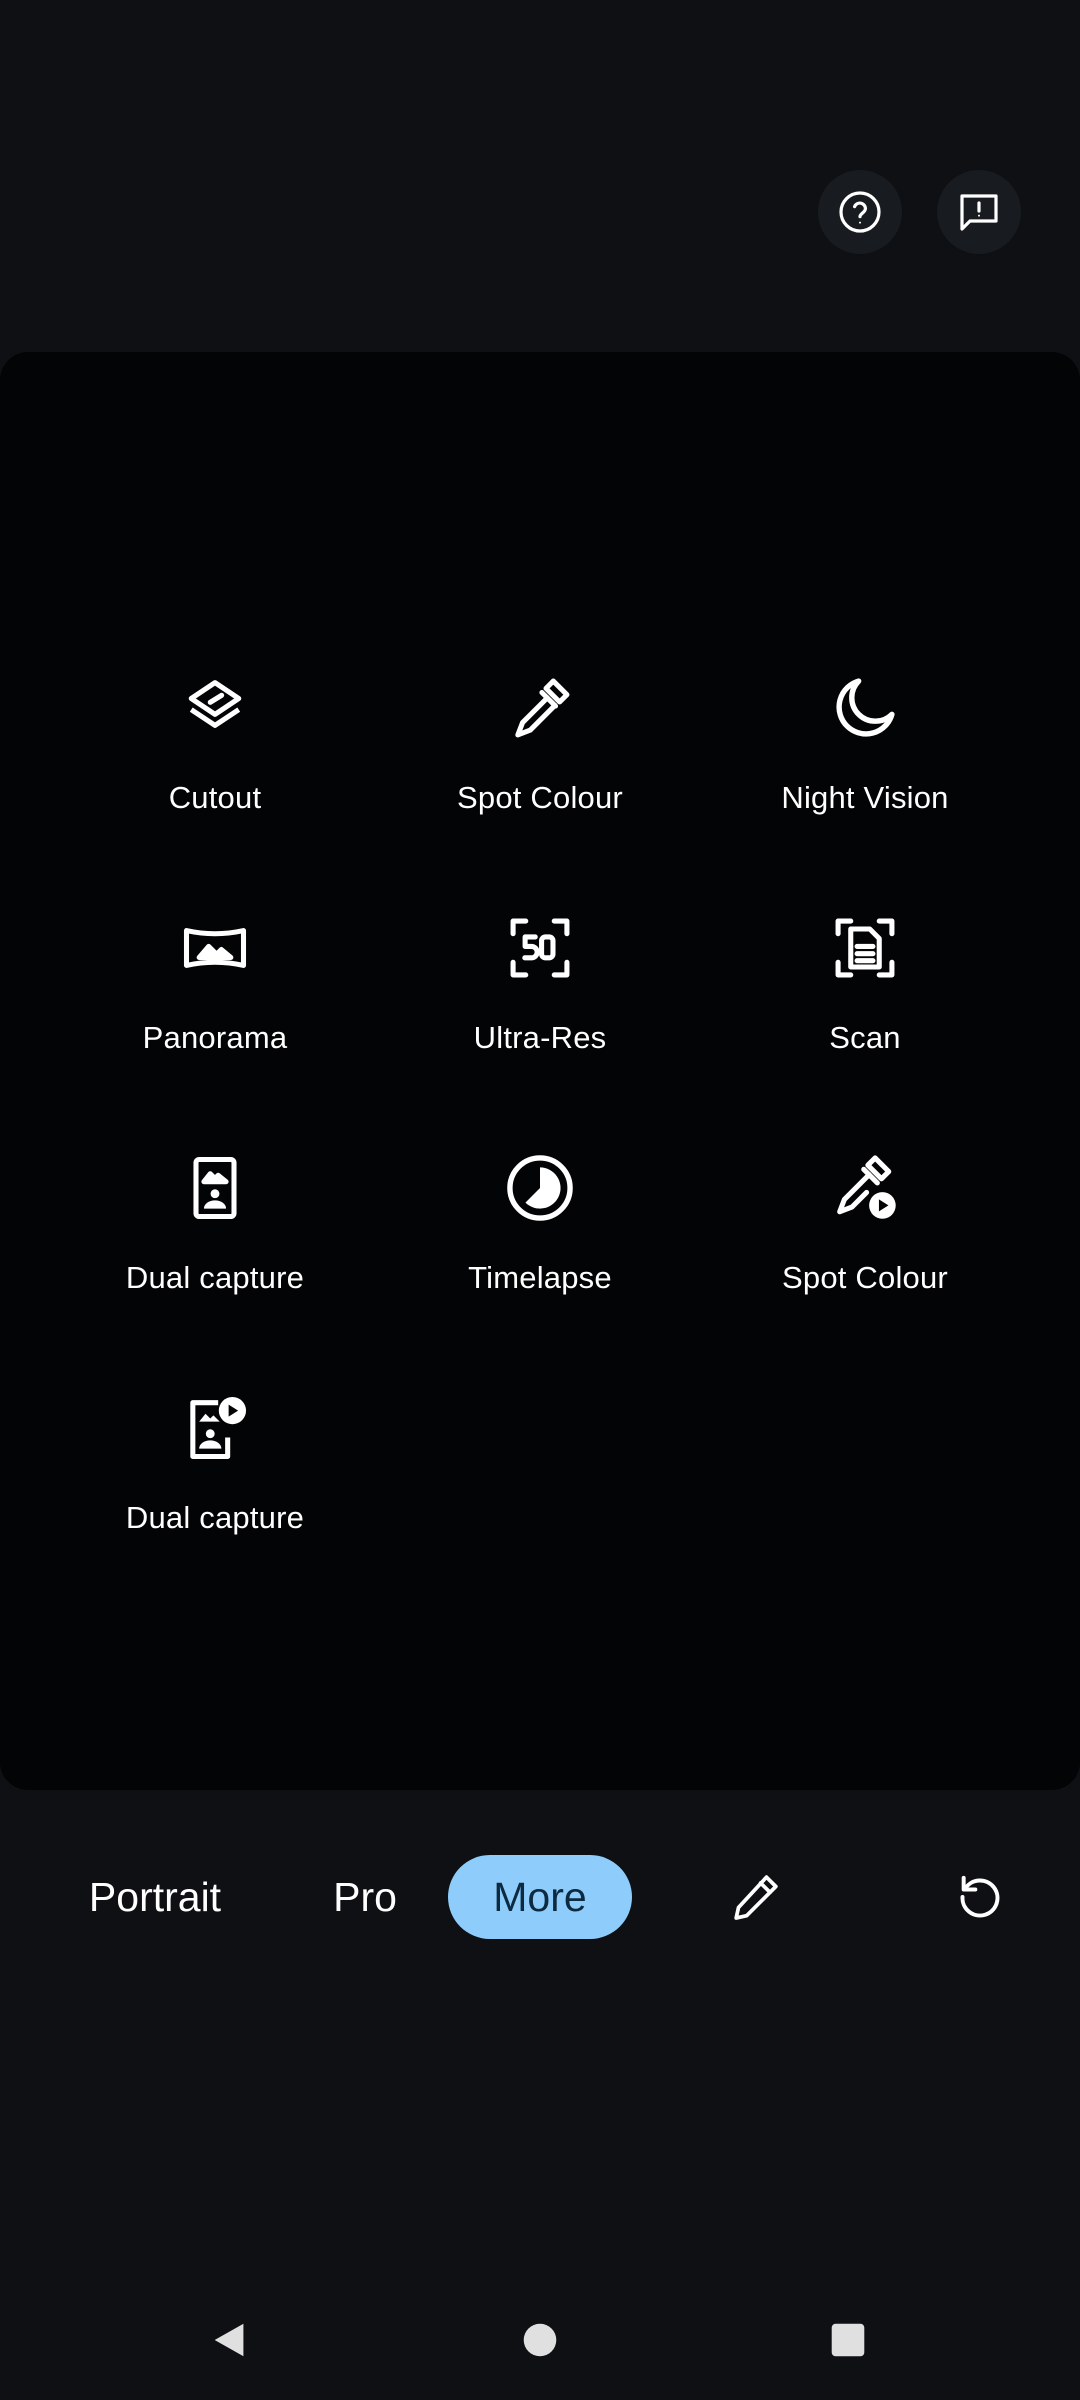  What do you see at coordinates (542, 708) in the screenshot?
I see `eyedropper-icon` at bounding box center [542, 708].